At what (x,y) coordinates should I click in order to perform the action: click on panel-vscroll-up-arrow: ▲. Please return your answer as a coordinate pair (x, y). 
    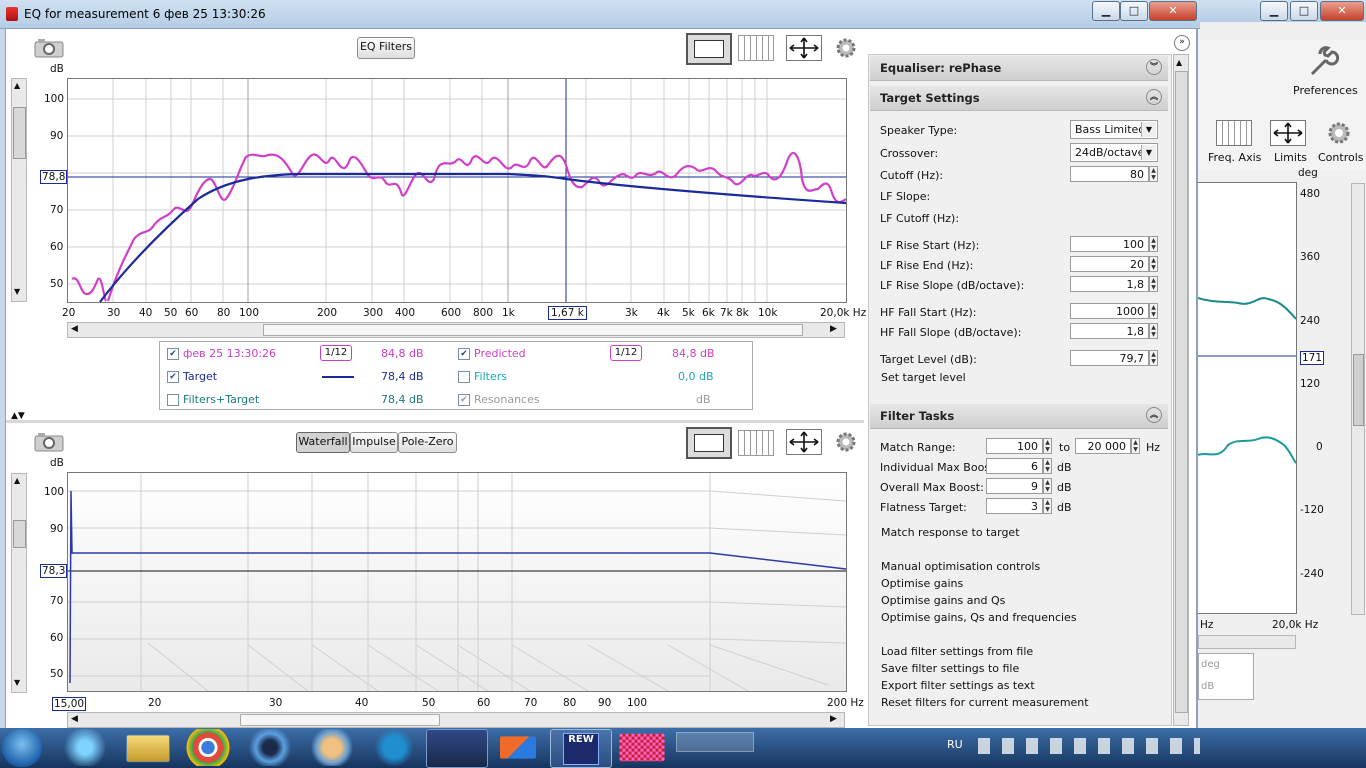
    Looking at the image, I should click on (1179, 62).